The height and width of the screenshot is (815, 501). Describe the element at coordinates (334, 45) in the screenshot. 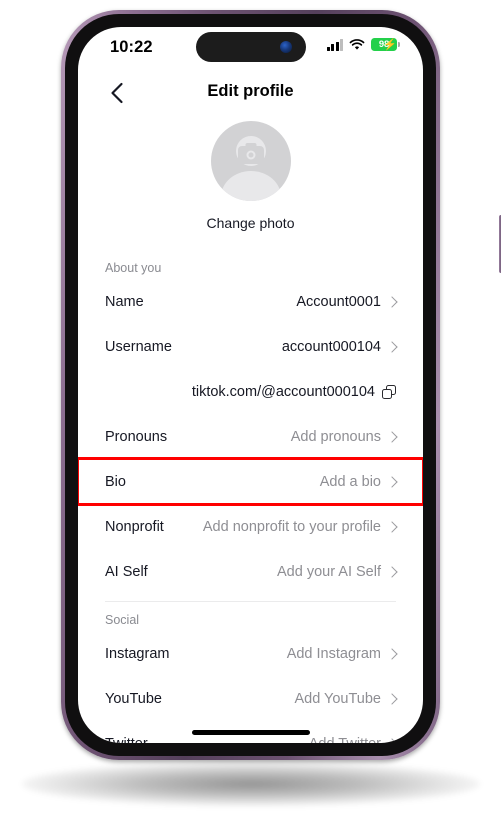

I see `cellular-signal-icon` at that location.